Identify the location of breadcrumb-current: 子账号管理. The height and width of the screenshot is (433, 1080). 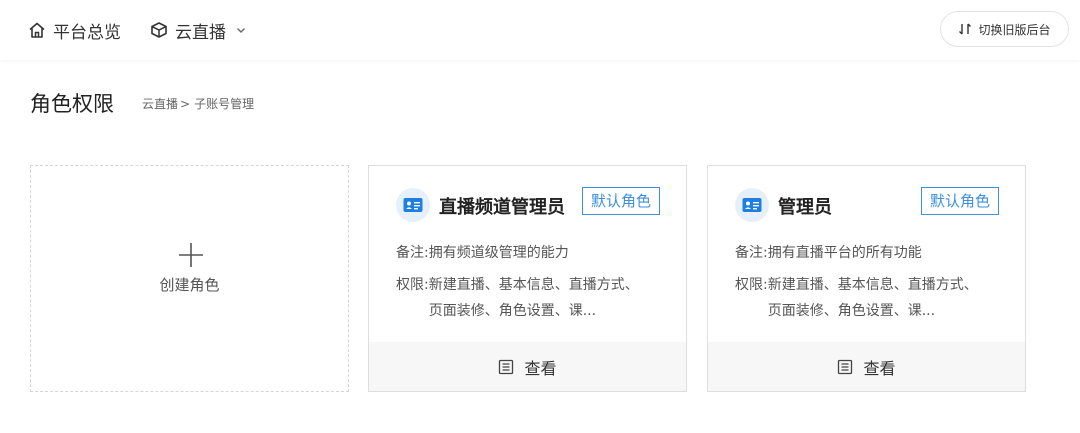
(224, 104).